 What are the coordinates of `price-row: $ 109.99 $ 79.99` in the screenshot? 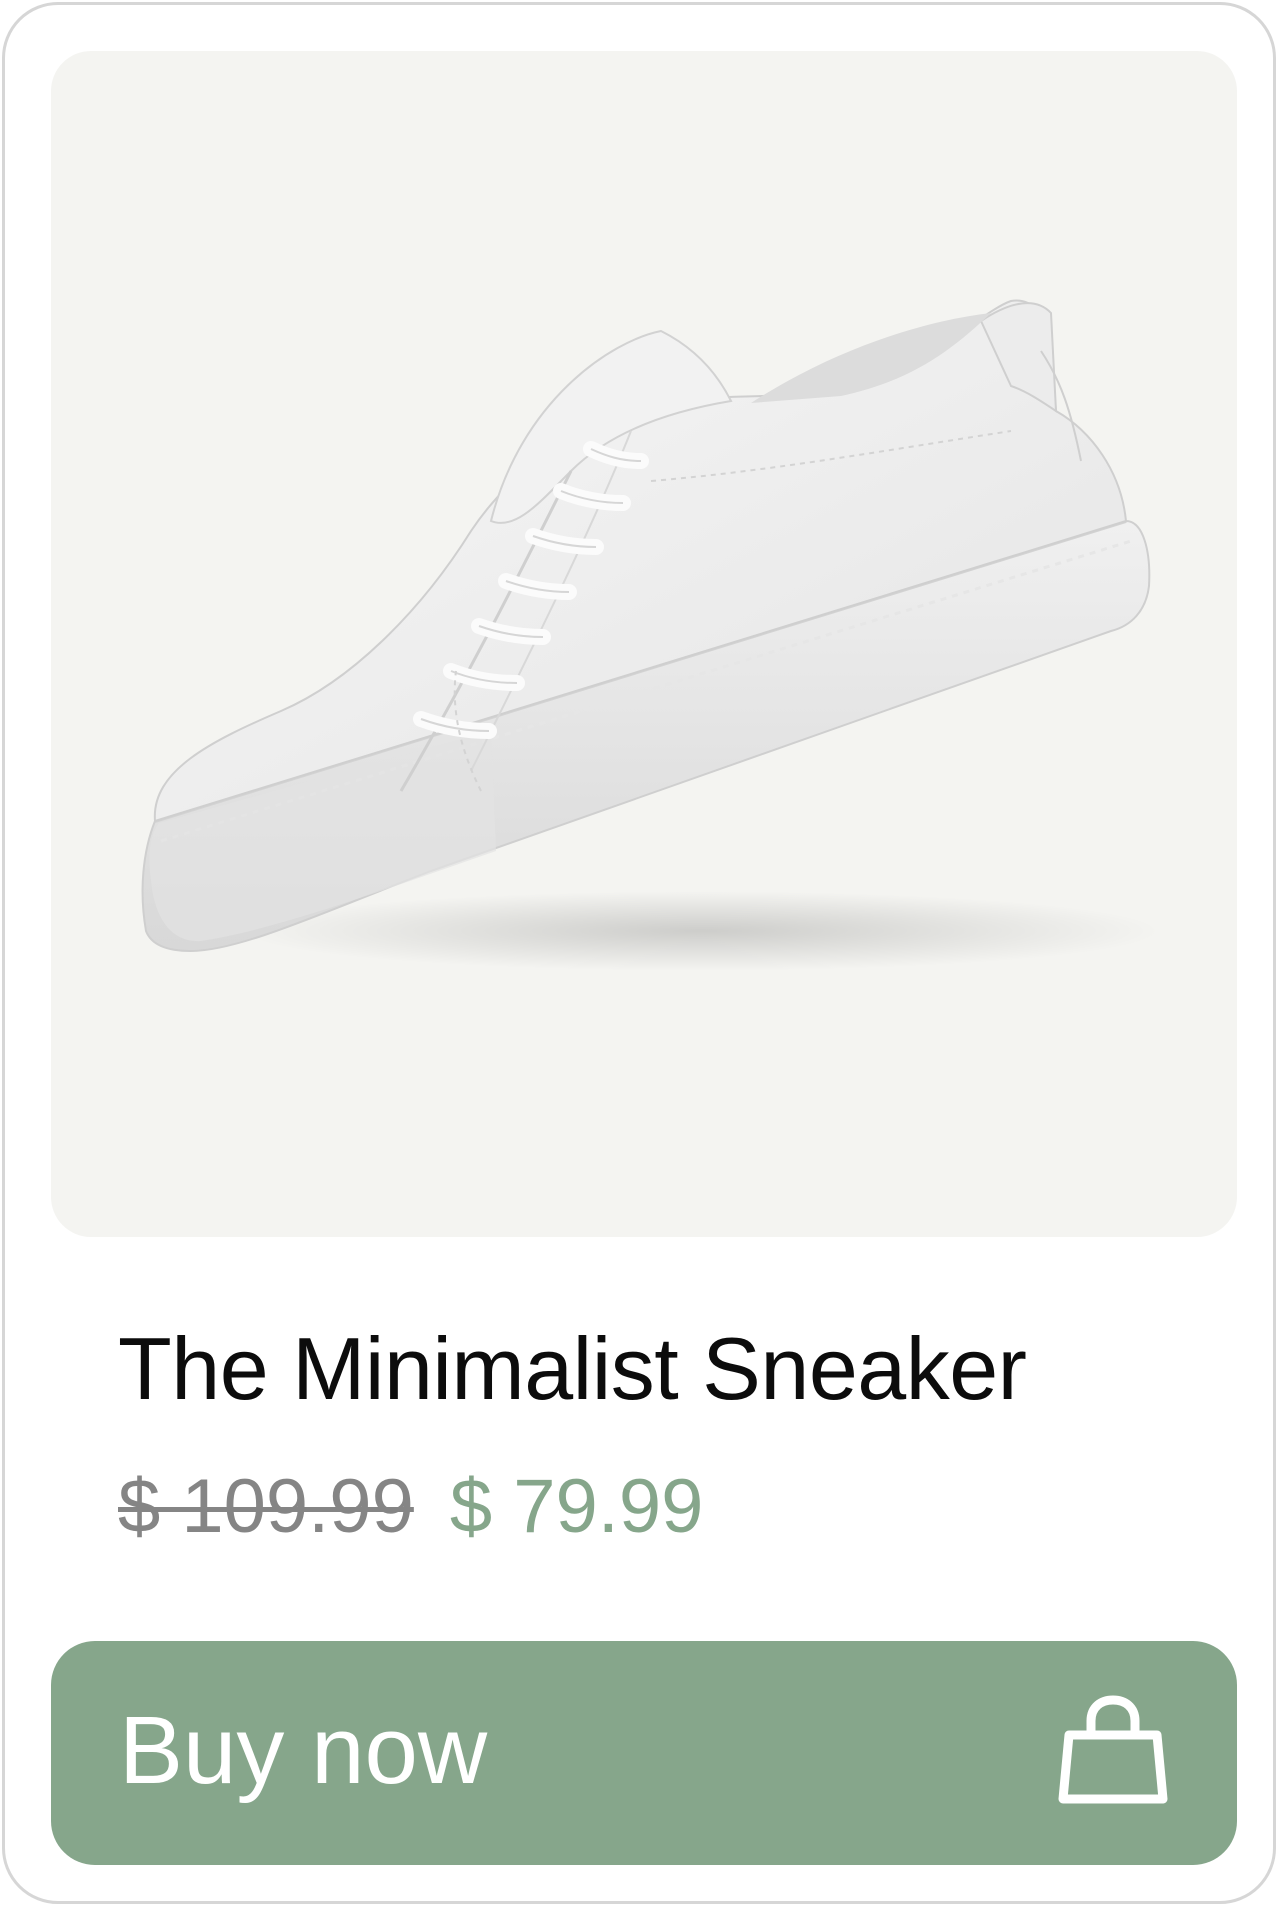 It's located at (410, 1507).